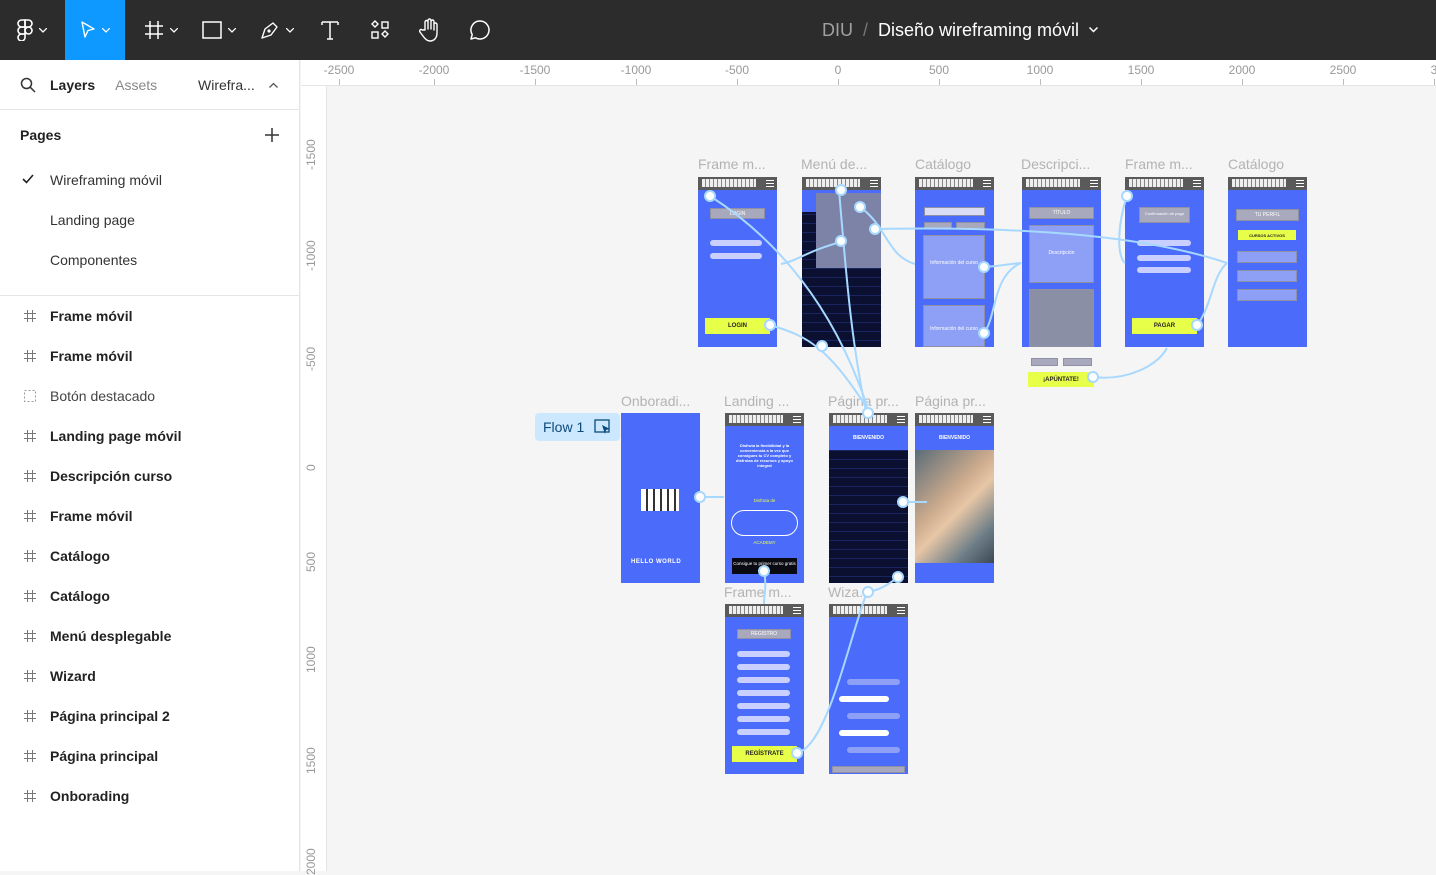 The width and height of the screenshot is (1436, 875). I want to click on ruler-tick-label: -1000, so click(311, 255).